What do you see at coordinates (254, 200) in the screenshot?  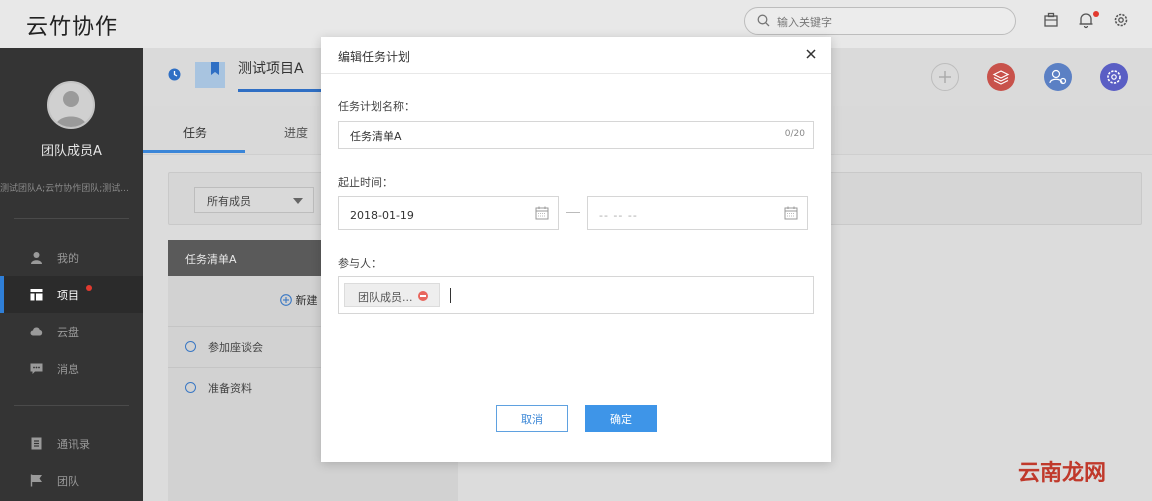 I see `member-select: 所有成员` at bounding box center [254, 200].